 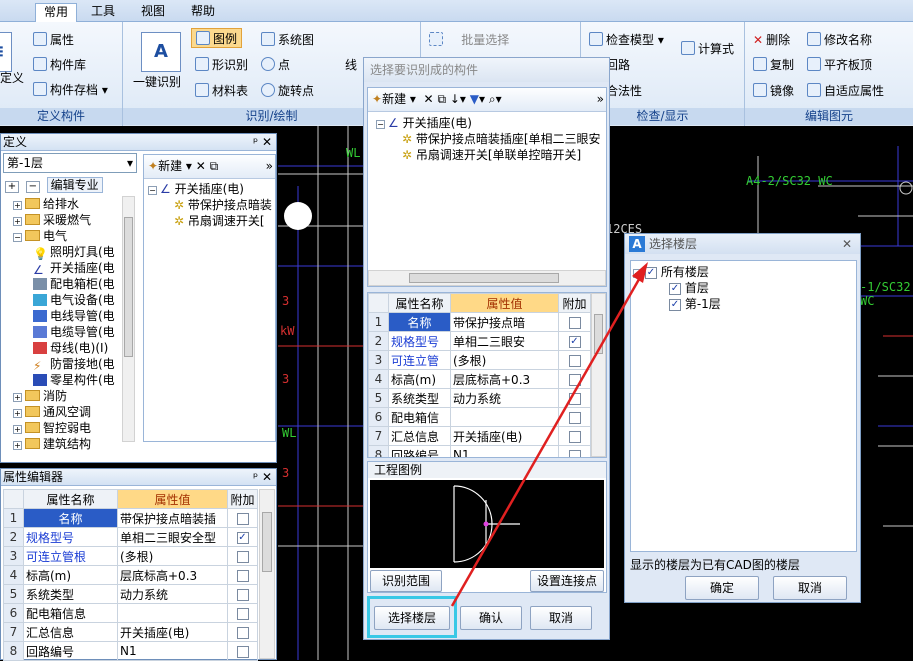 What do you see at coordinates (32, 187) in the screenshot?
I see `collapse-all-icon: −` at bounding box center [32, 187].